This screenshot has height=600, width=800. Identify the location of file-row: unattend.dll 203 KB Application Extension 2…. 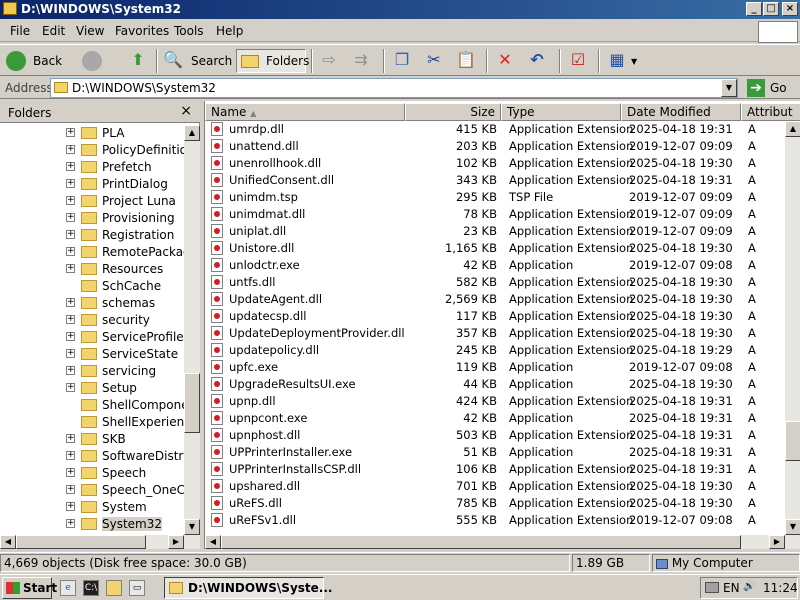
(495, 146).